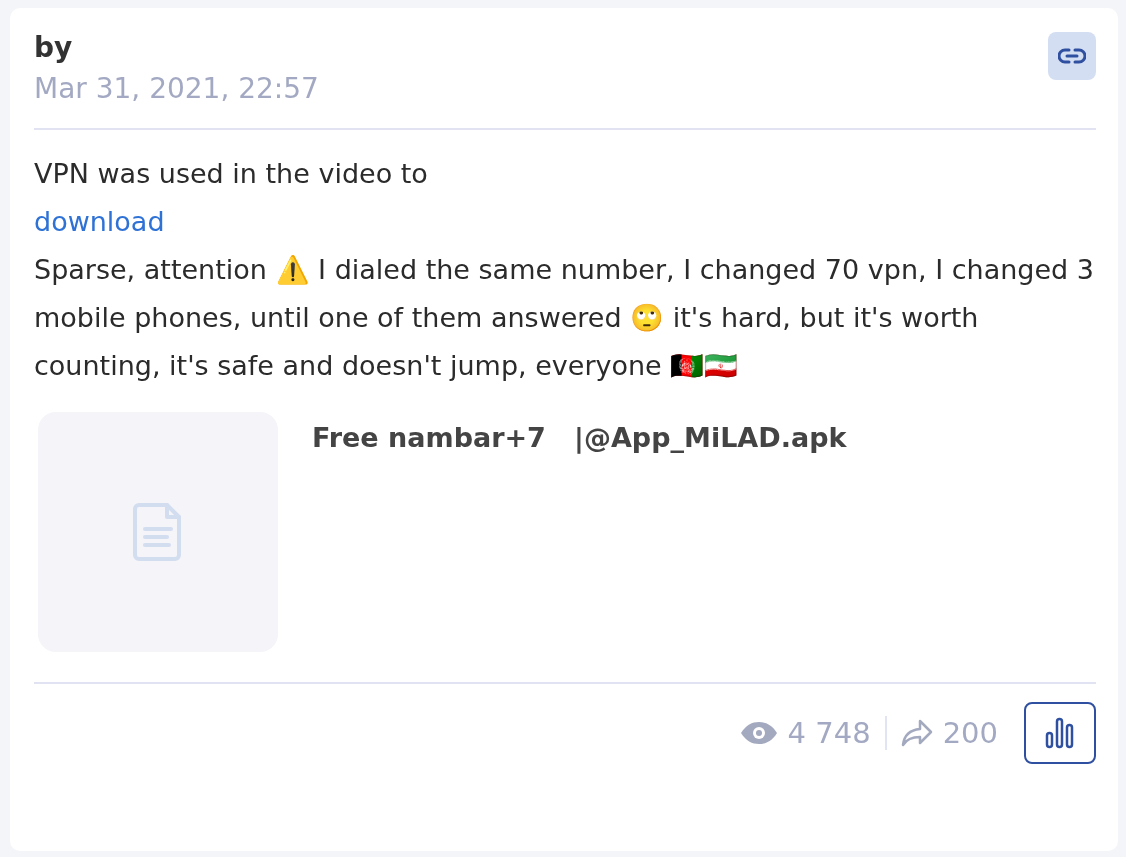 This screenshot has height=857, width=1126. I want to click on statistics-button, so click(1060, 733).